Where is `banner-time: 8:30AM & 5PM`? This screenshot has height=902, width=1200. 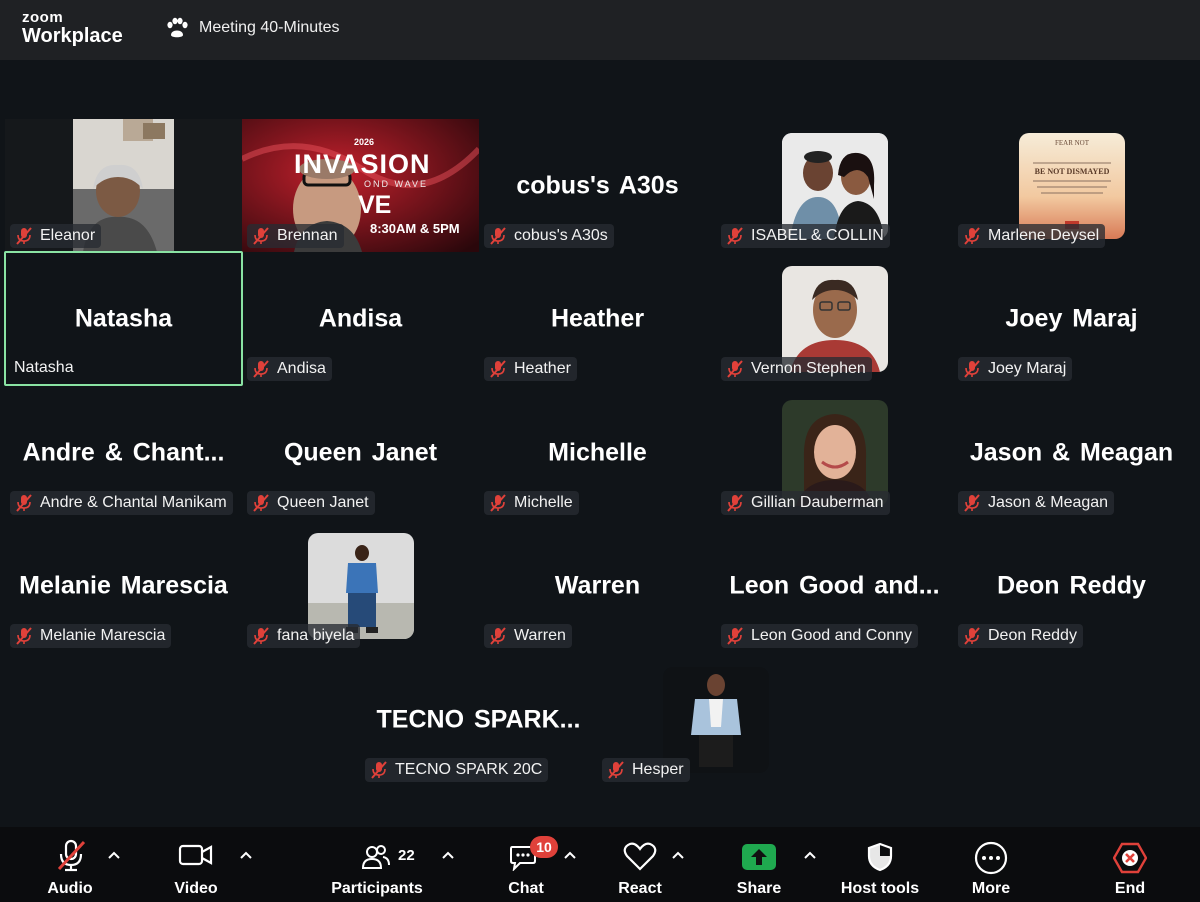 banner-time: 8:30AM & 5PM is located at coordinates (415, 228).